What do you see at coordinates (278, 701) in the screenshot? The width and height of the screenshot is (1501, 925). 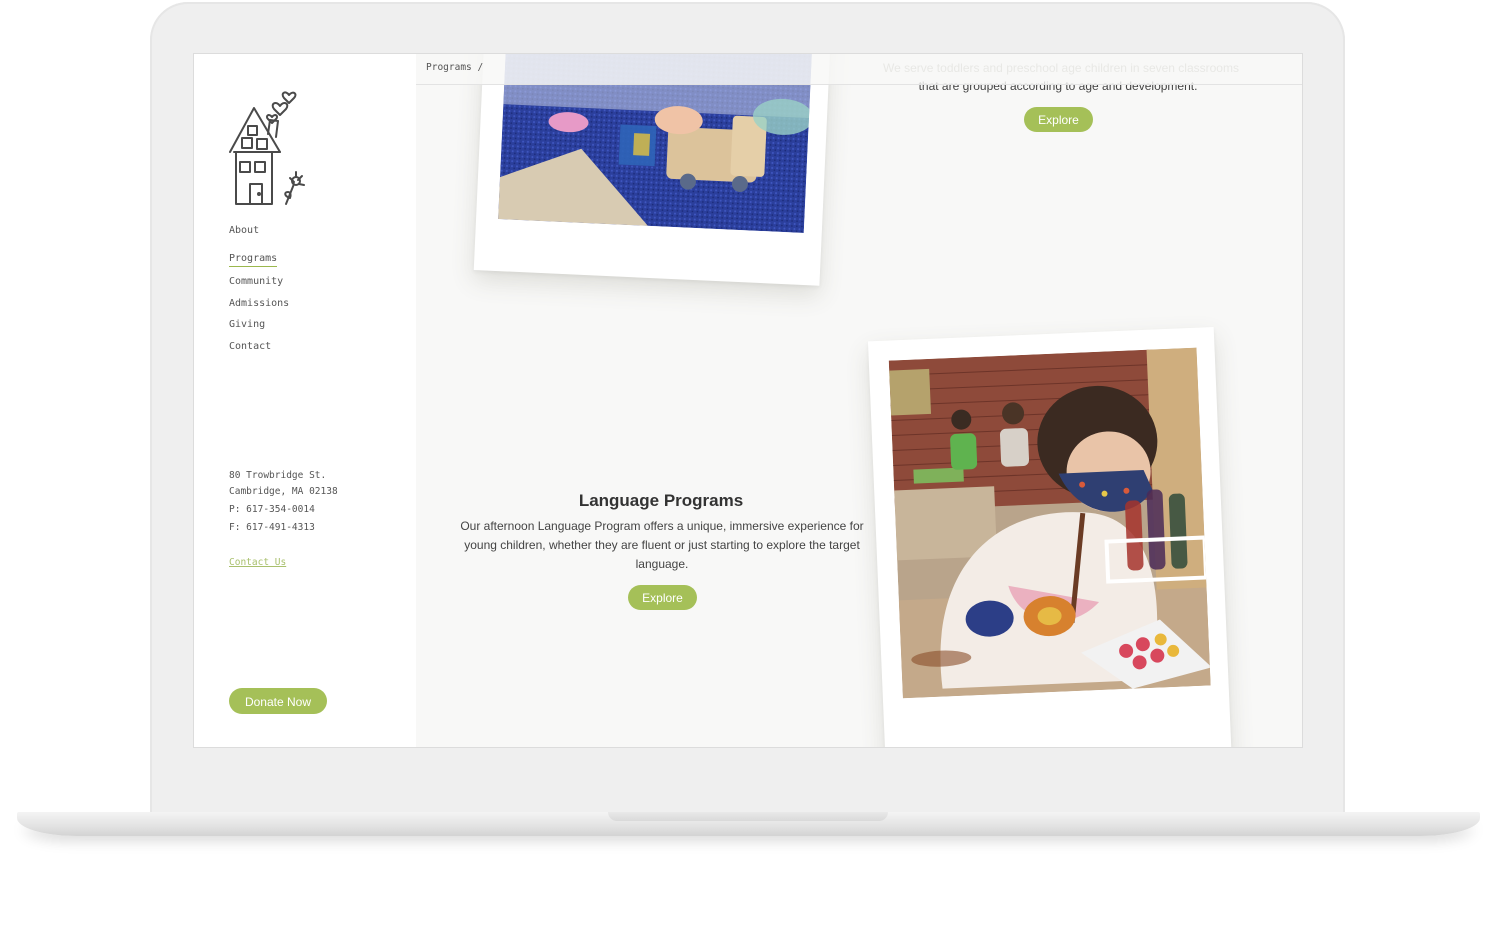 I see `donate-now-button: Donate Now` at bounding box center [278, 701].